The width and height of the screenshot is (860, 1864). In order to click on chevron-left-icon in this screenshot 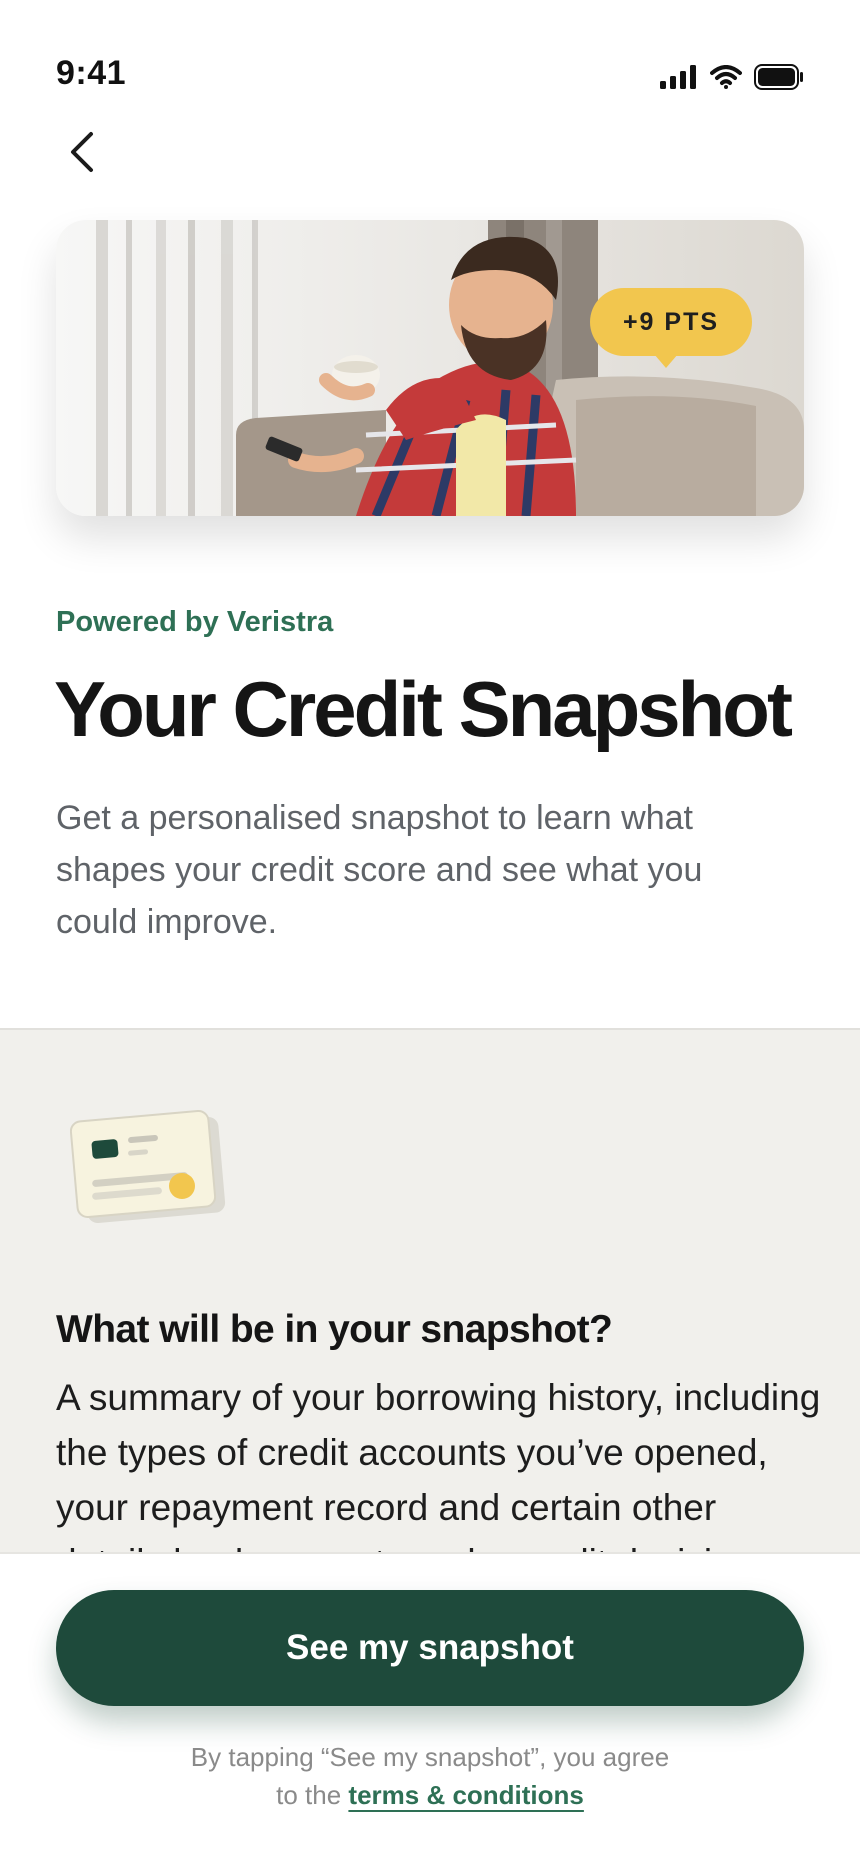, I will do `click(82, 152)`.